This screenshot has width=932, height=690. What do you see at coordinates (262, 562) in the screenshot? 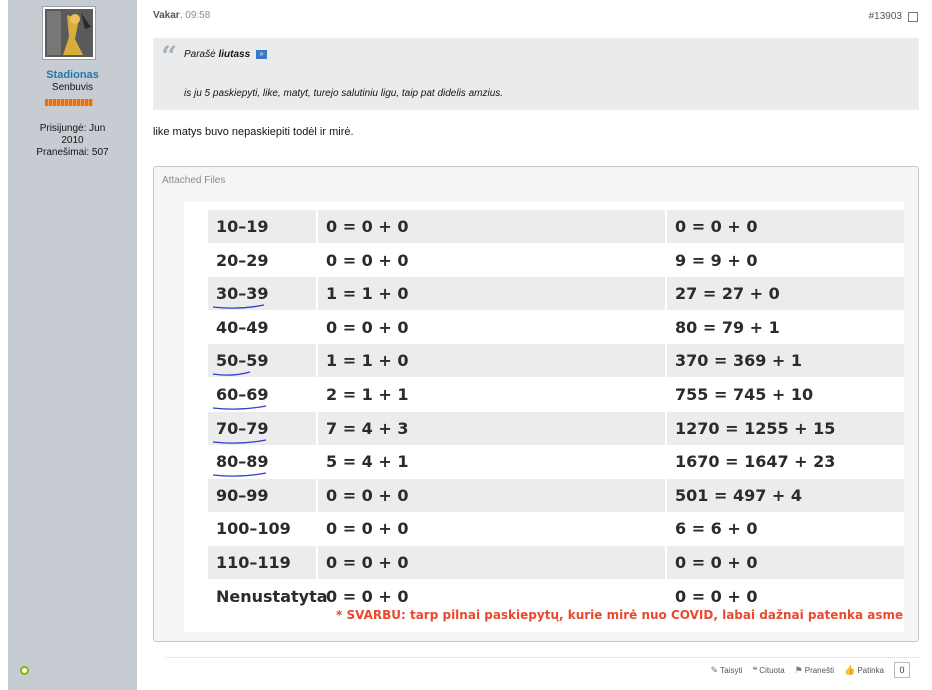
I see `age-cell: 110–119` at bounding box center [262, 562].